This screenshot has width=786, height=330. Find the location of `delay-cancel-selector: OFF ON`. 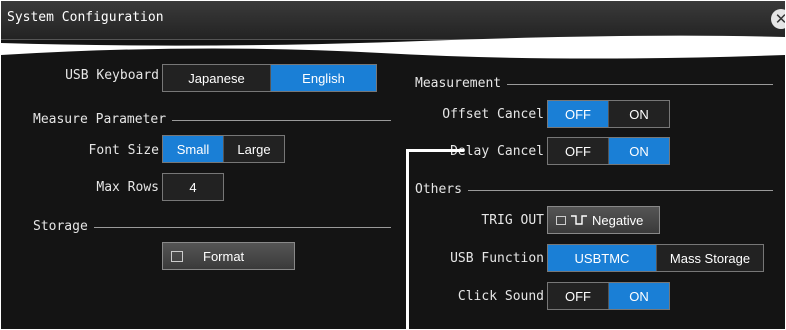

delay-cancel-selector: OFF ON is located at coordinates (608, 151).